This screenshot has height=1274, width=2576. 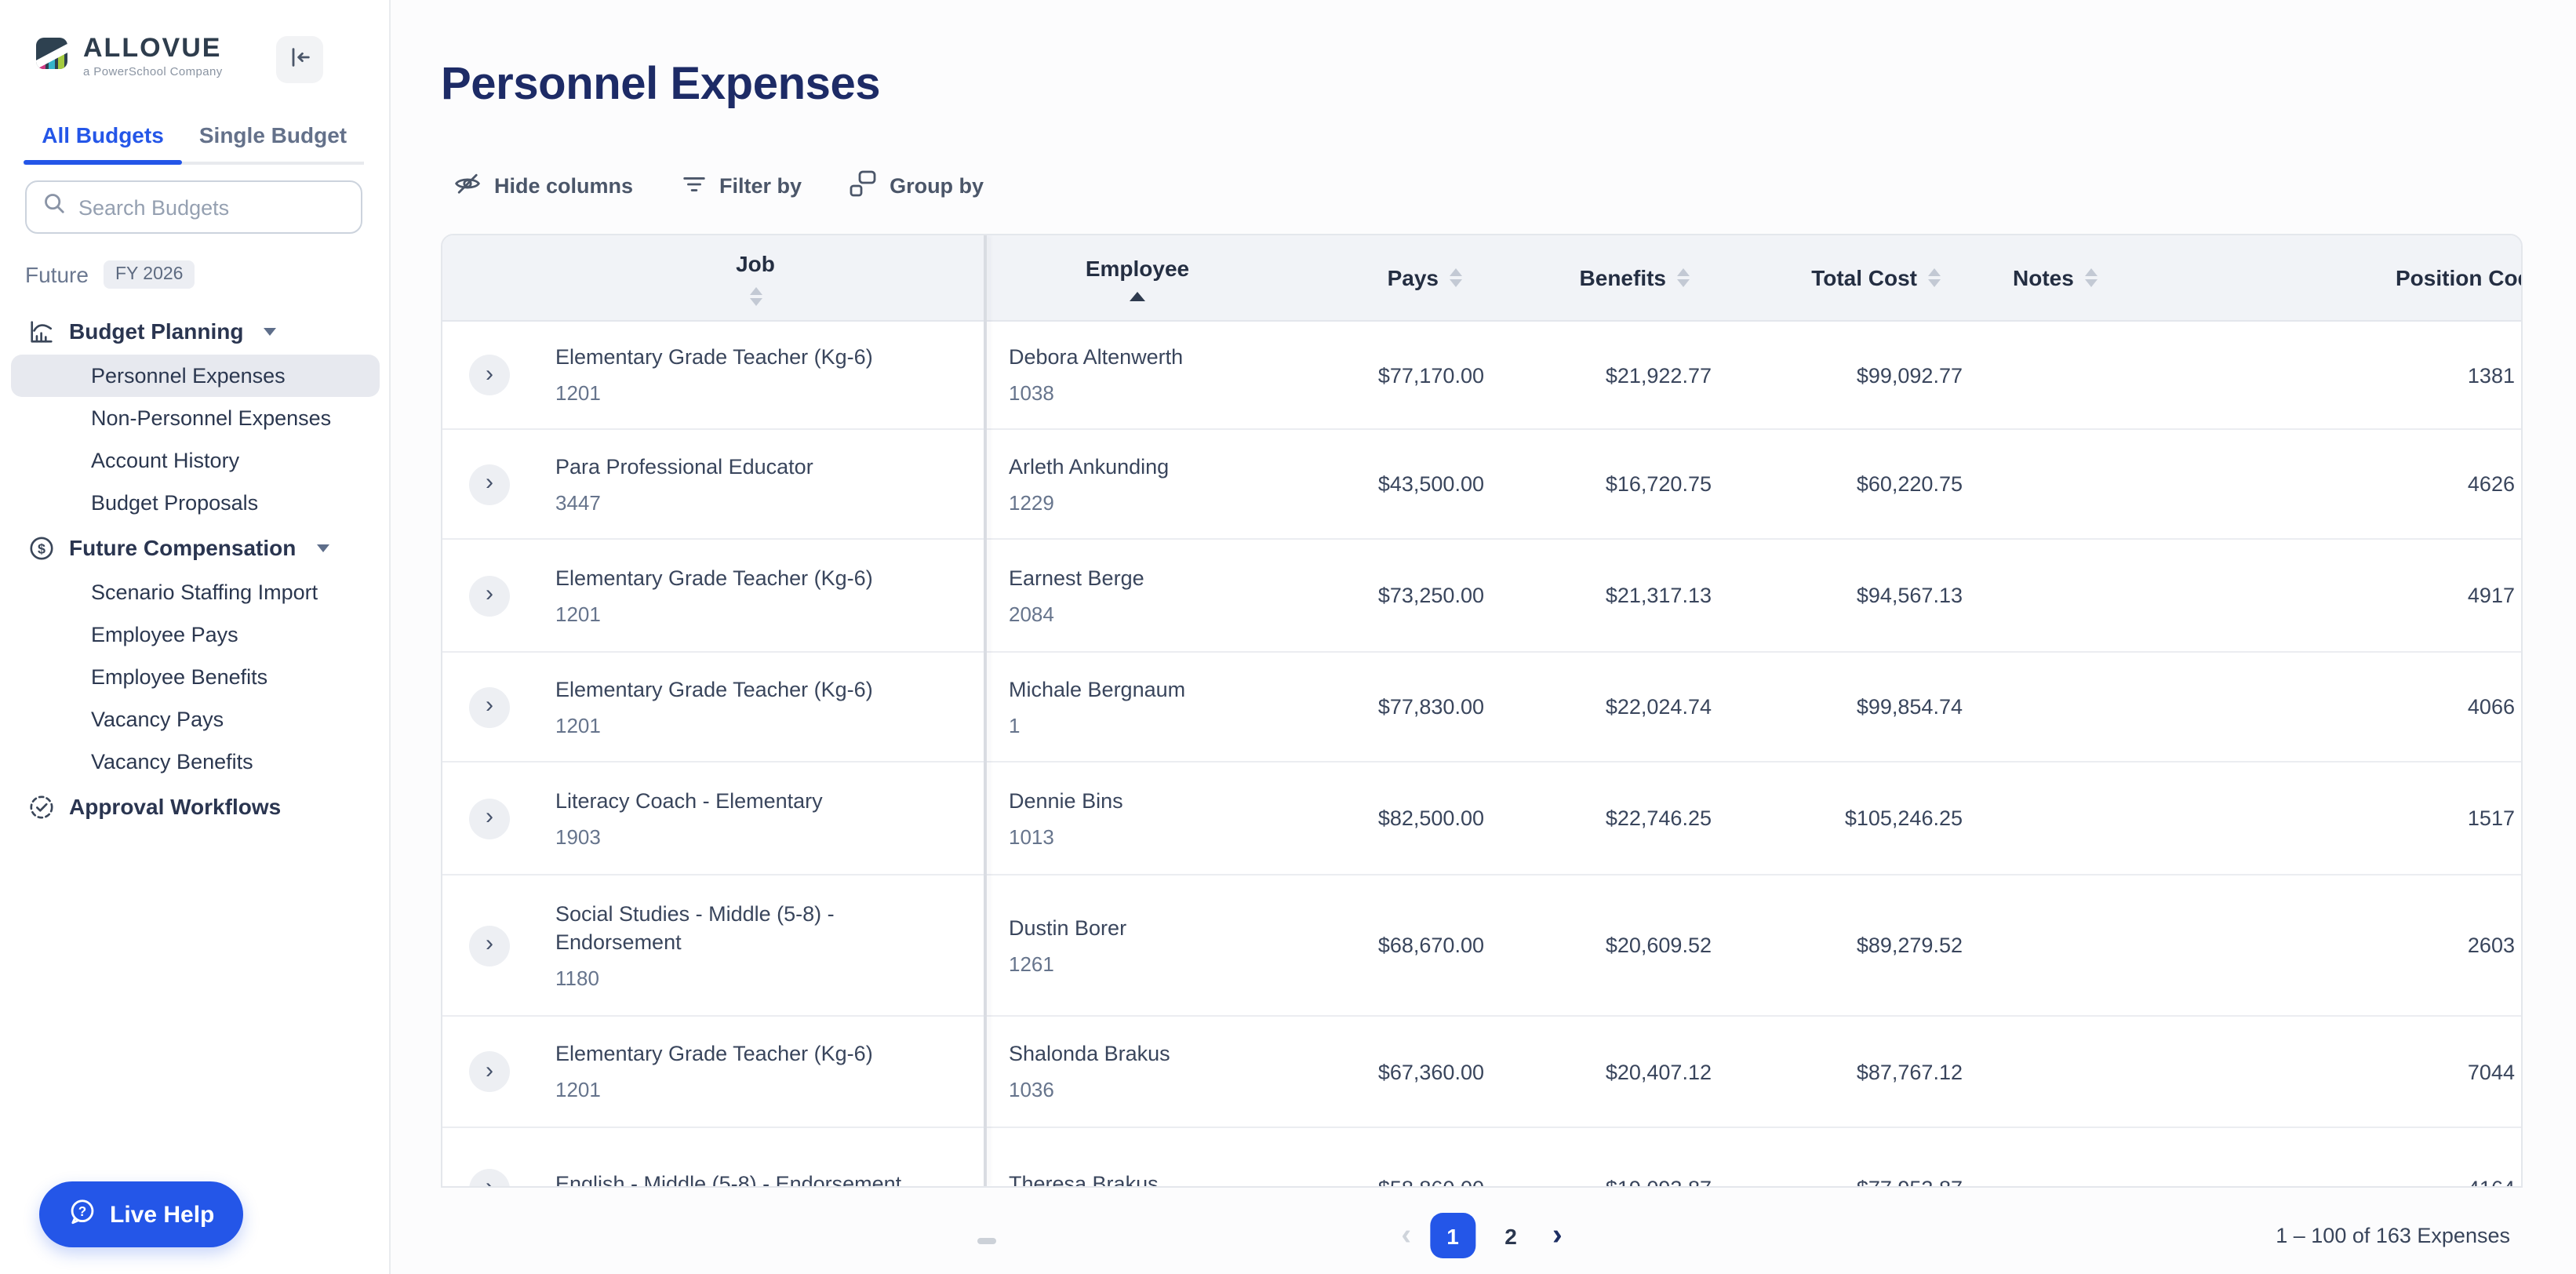 What do you see at coordinates (273, 142) in the screenshot?
I see `tab-single-budget: Single Budget` at bounding box center [273, 142].